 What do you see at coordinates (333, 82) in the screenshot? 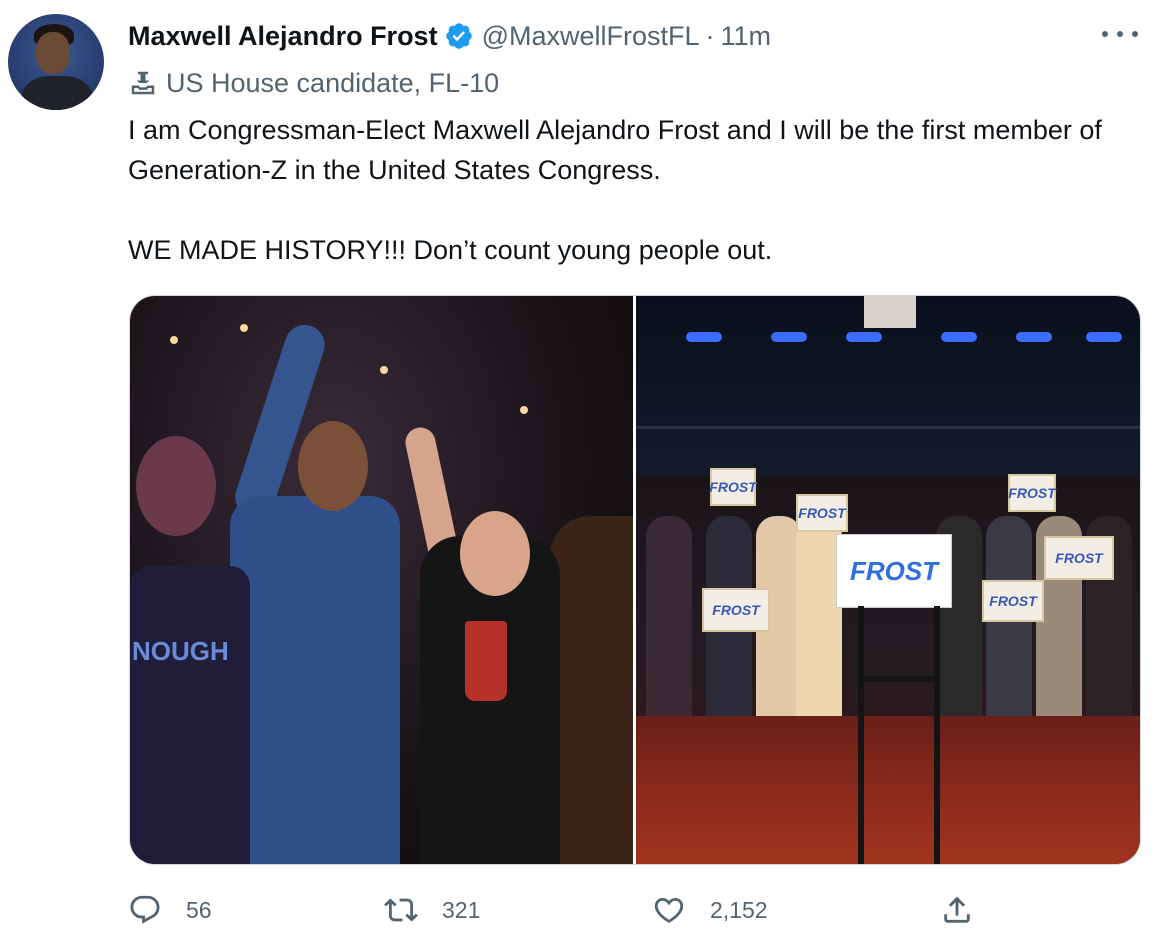
I see `account-label-text: US House candidate, FL-10` at bounding box center [333, 82].